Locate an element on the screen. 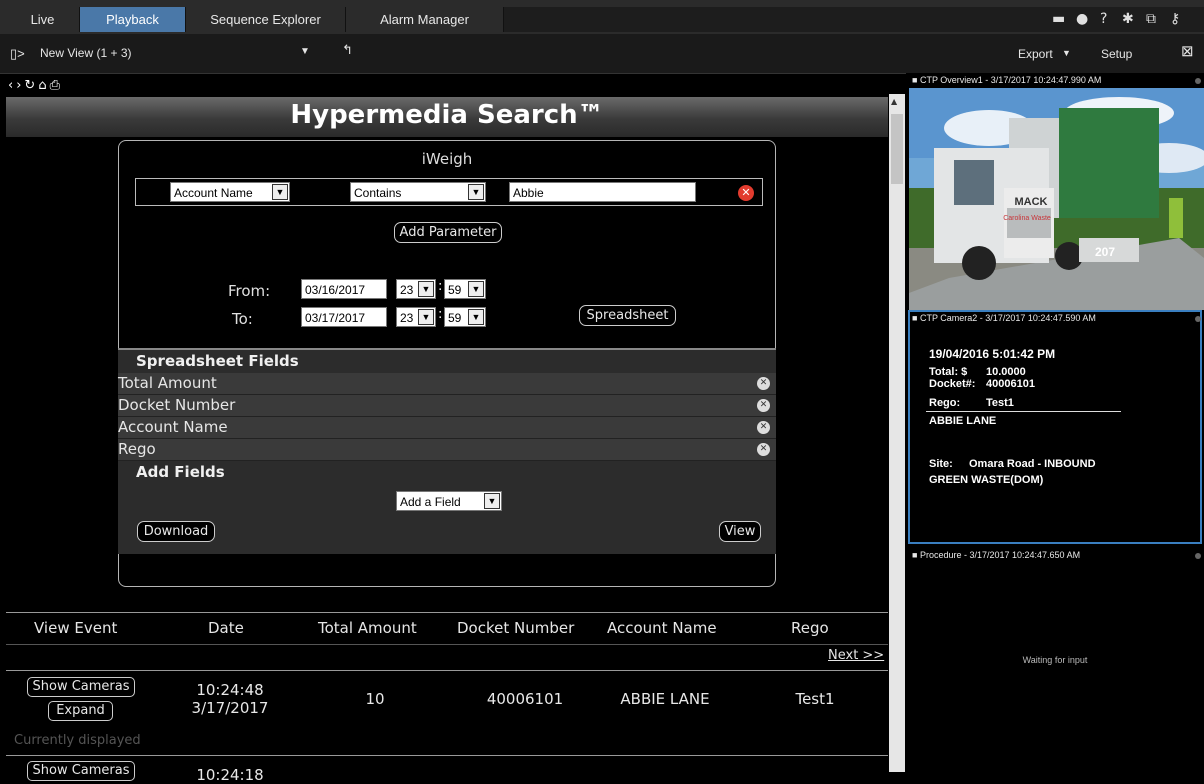 Image resolution: width=1204 pixels, height=784 pixels. camera-title-text: CTP Camera2 - 3/17/2017 10:24:47.590 AM is located at coordinates (1007, 318).